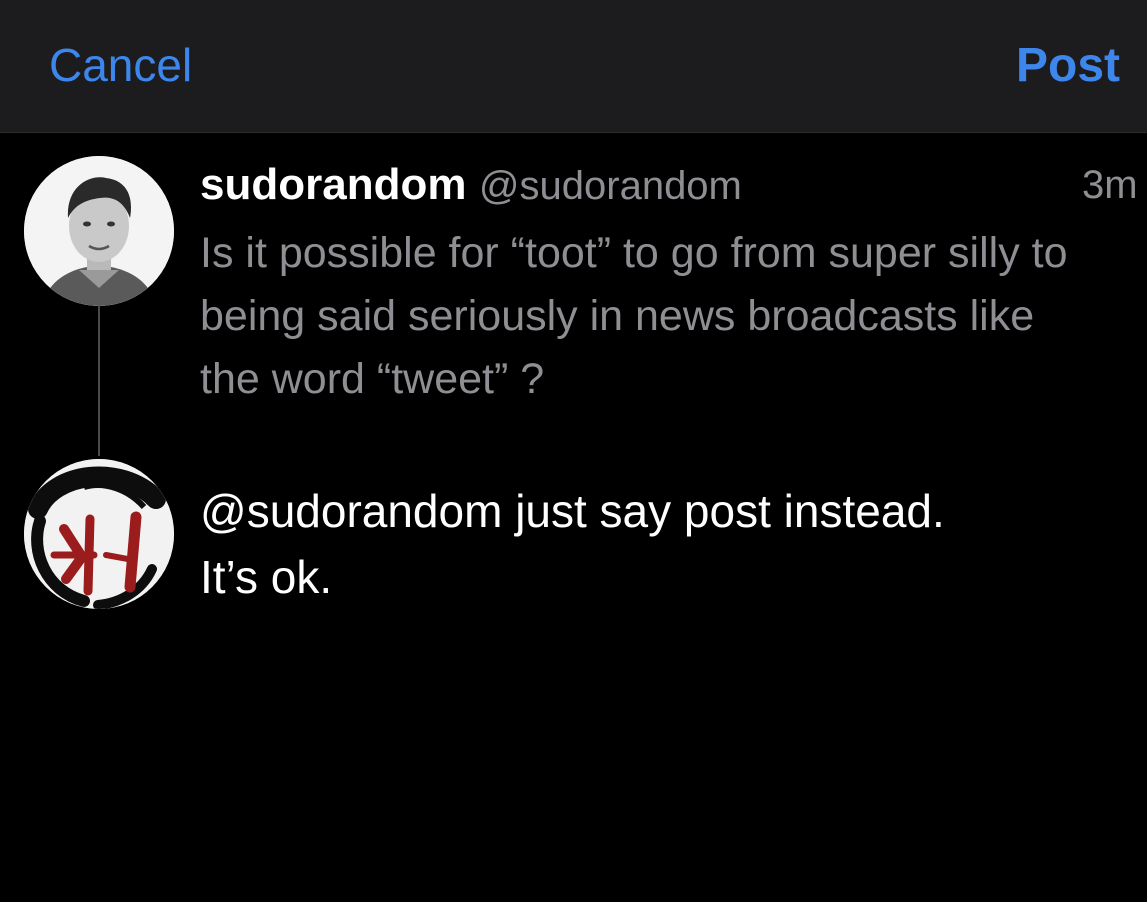  Describe the element at coordinates (1068, 65) in the screenshot. I see `post-button: Post` at that location.